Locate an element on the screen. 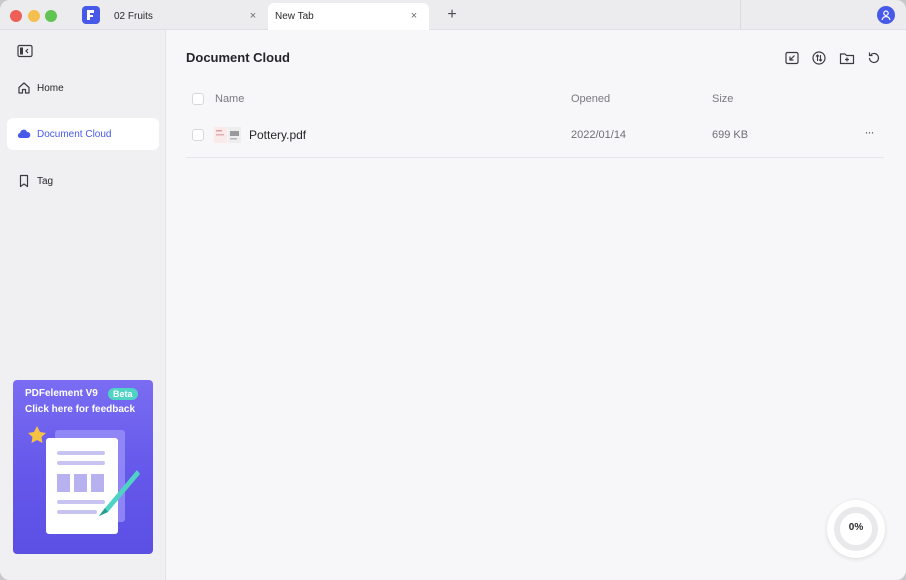 The width and height of the screenshot is (906, 580). titlebar-divider is located at coordinates (740, 15).